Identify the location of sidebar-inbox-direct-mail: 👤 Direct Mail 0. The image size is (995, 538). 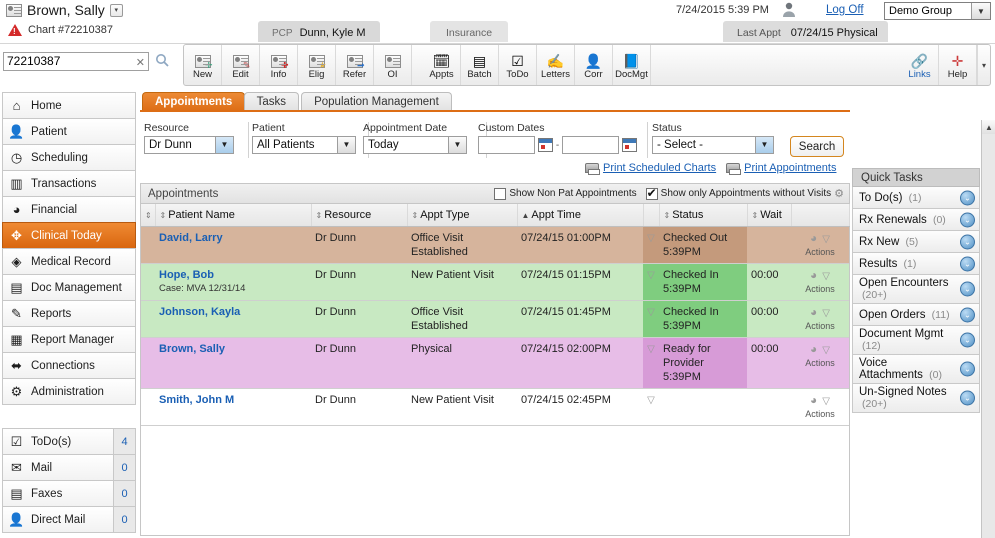
(69, 519).